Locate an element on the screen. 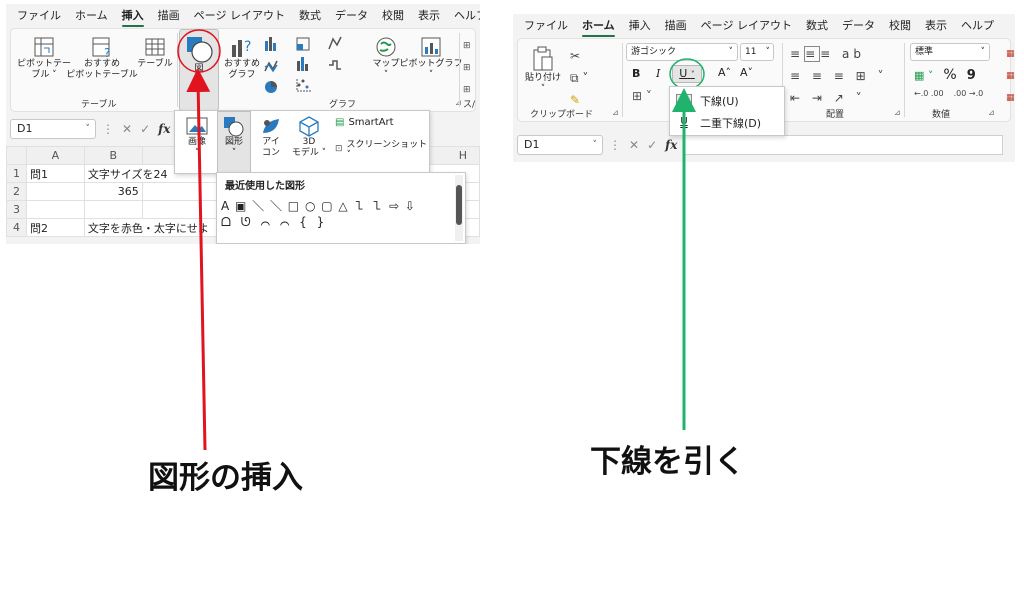 The image size is (1024, 597). annotation-right: 下線を引く is located at coordinates (667, 462).